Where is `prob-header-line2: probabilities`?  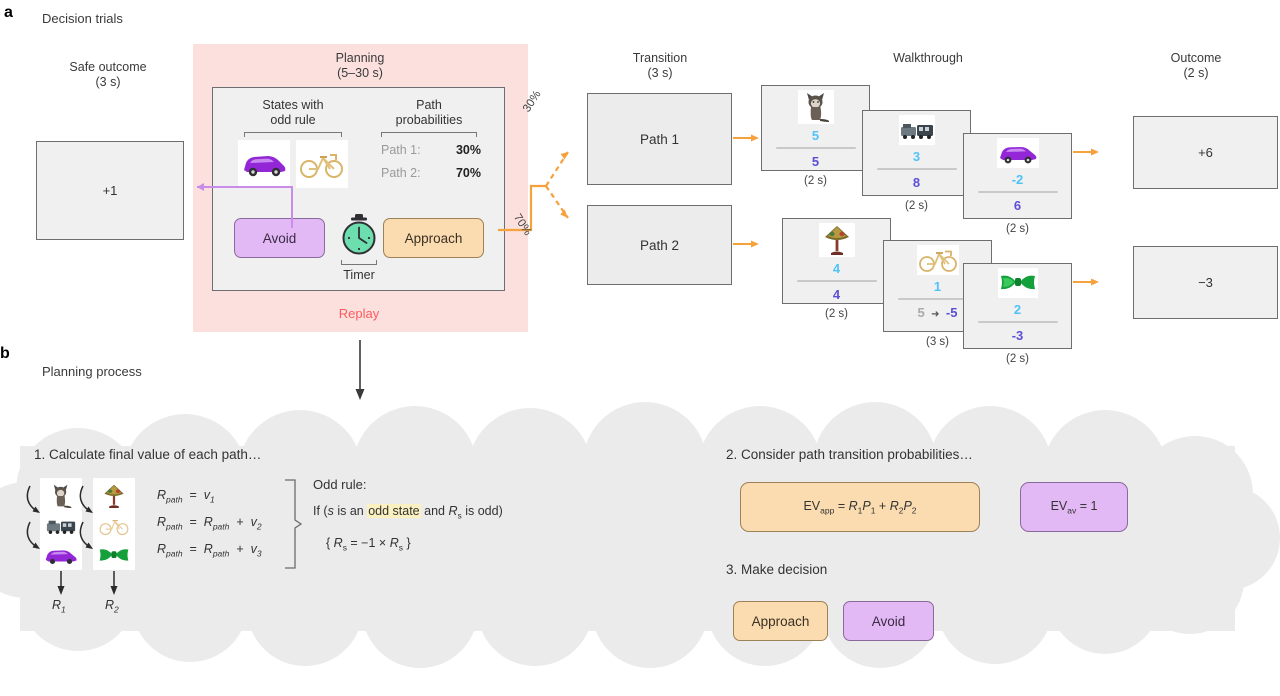 prob-header-line2: probabilities is located at coordinates (429, 120).